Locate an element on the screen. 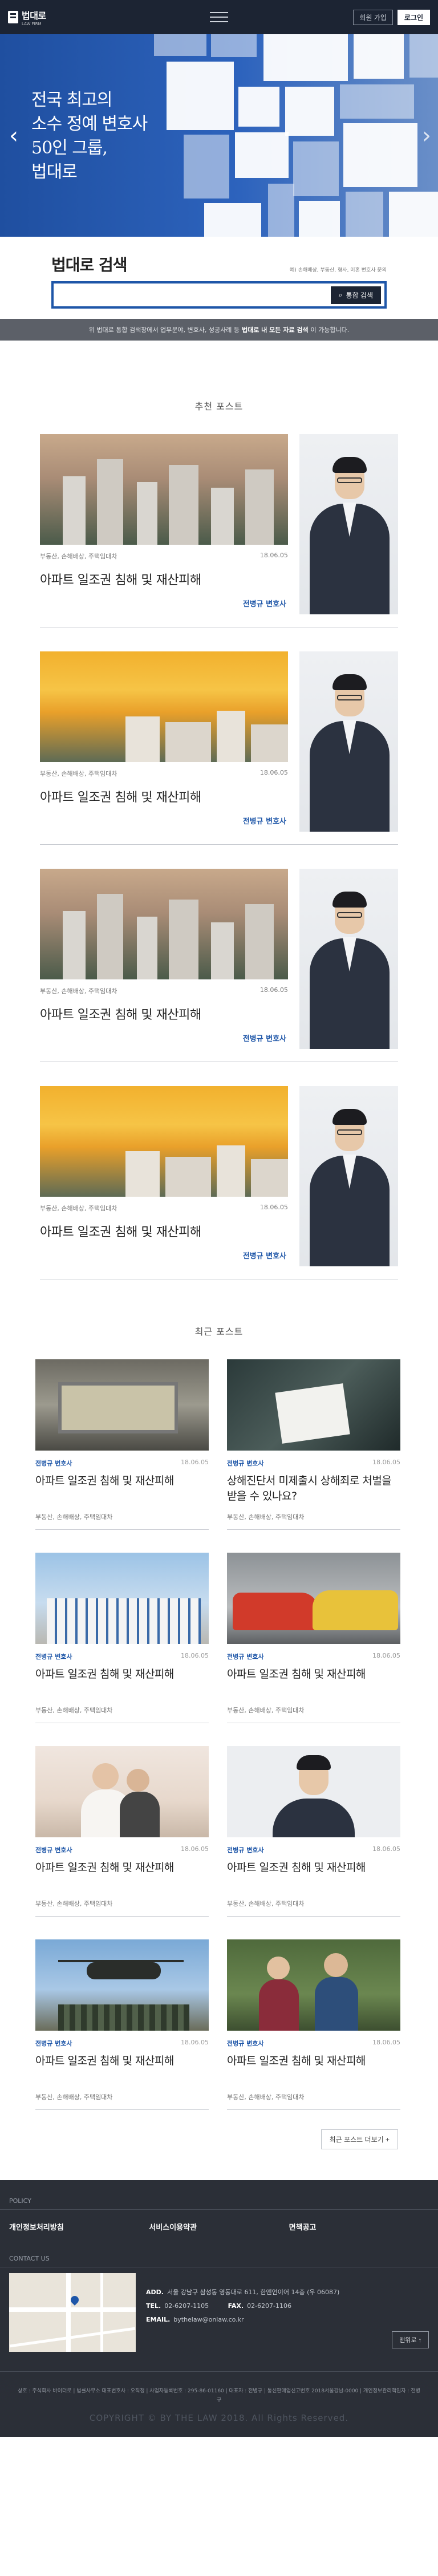 This screenshot has width=438, height=2576. logo: 법대로 LAW FIRM is located at coordinates (27, 17).